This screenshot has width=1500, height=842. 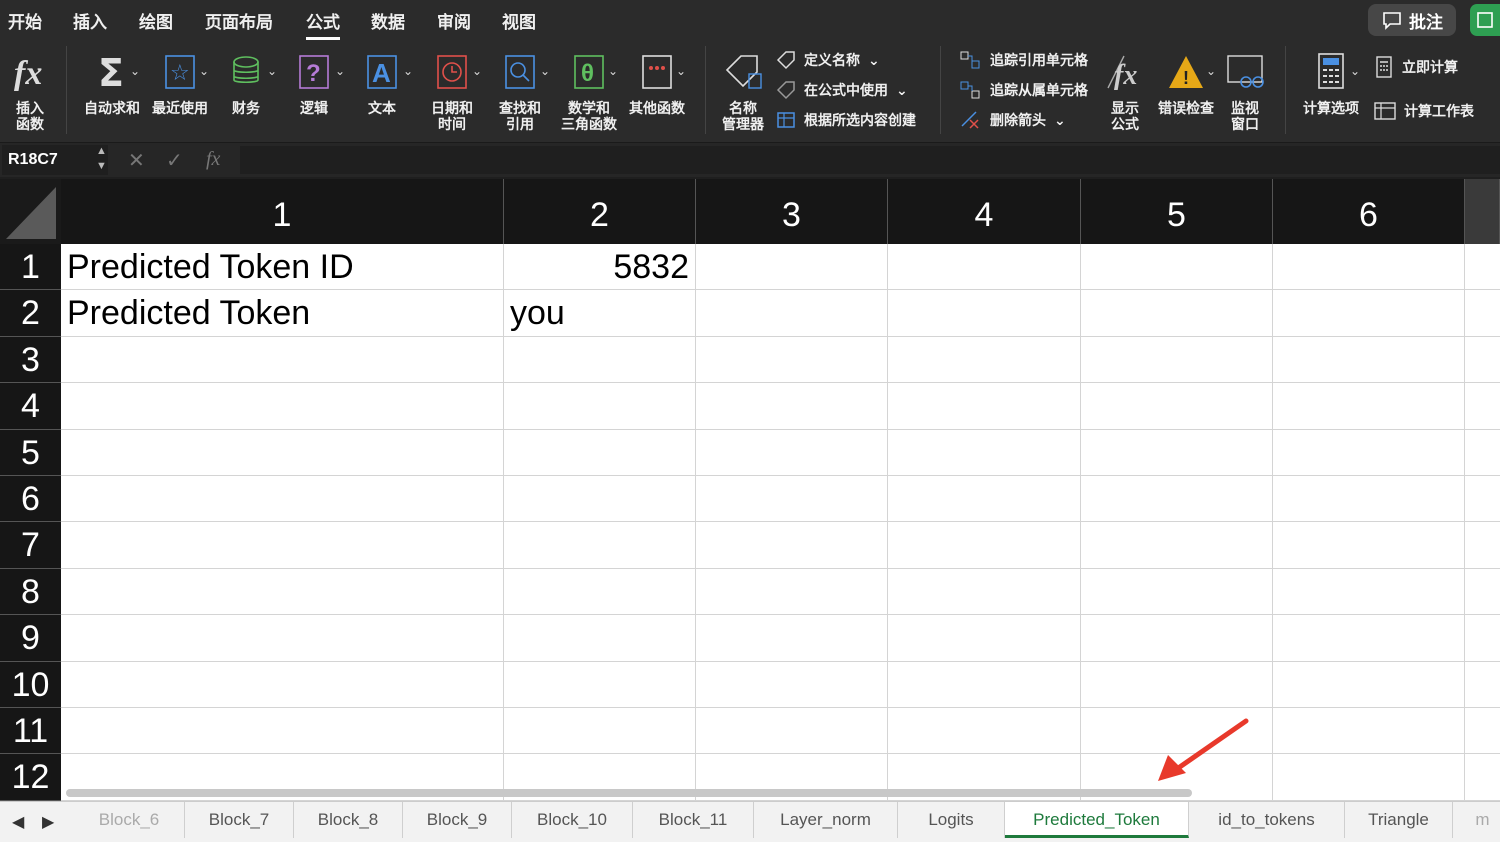 I want to click on column-header: 2, so click(x=600, y=211).